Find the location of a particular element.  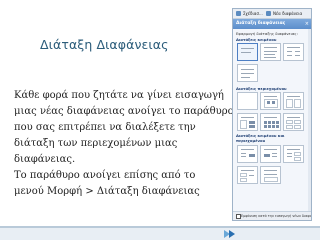

body-line: μενού Μορφή > Διάταξη διαφάνειας is located at coordinates (107, 191).